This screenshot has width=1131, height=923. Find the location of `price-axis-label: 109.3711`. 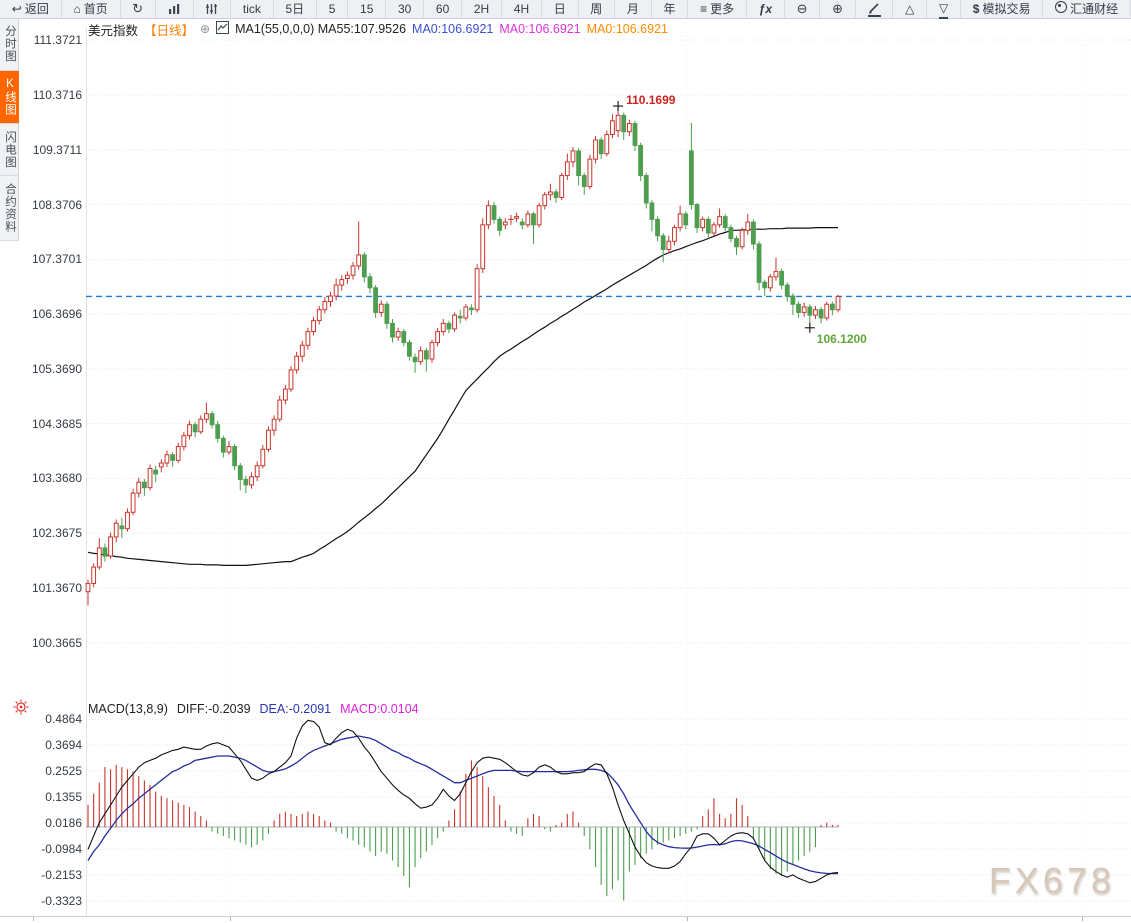

price-axis-label: 109.3711 is located at coordinates (57, 149).